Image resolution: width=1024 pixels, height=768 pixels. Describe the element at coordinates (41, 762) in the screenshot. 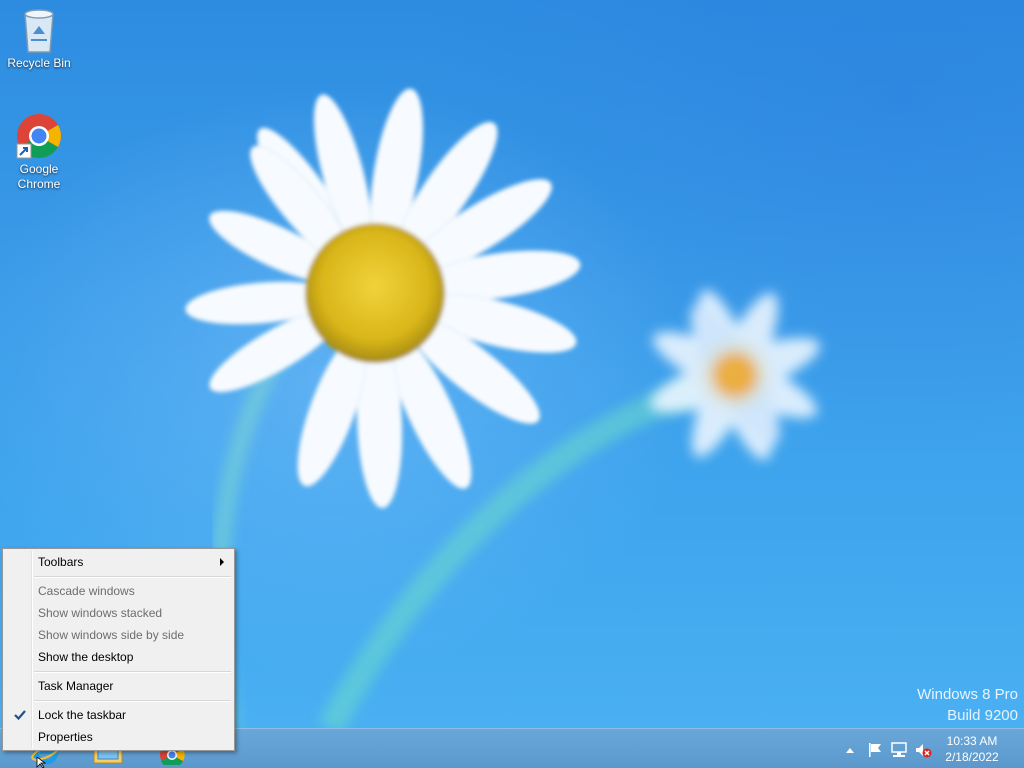

I see `mouse-cursor-icon` at that location.